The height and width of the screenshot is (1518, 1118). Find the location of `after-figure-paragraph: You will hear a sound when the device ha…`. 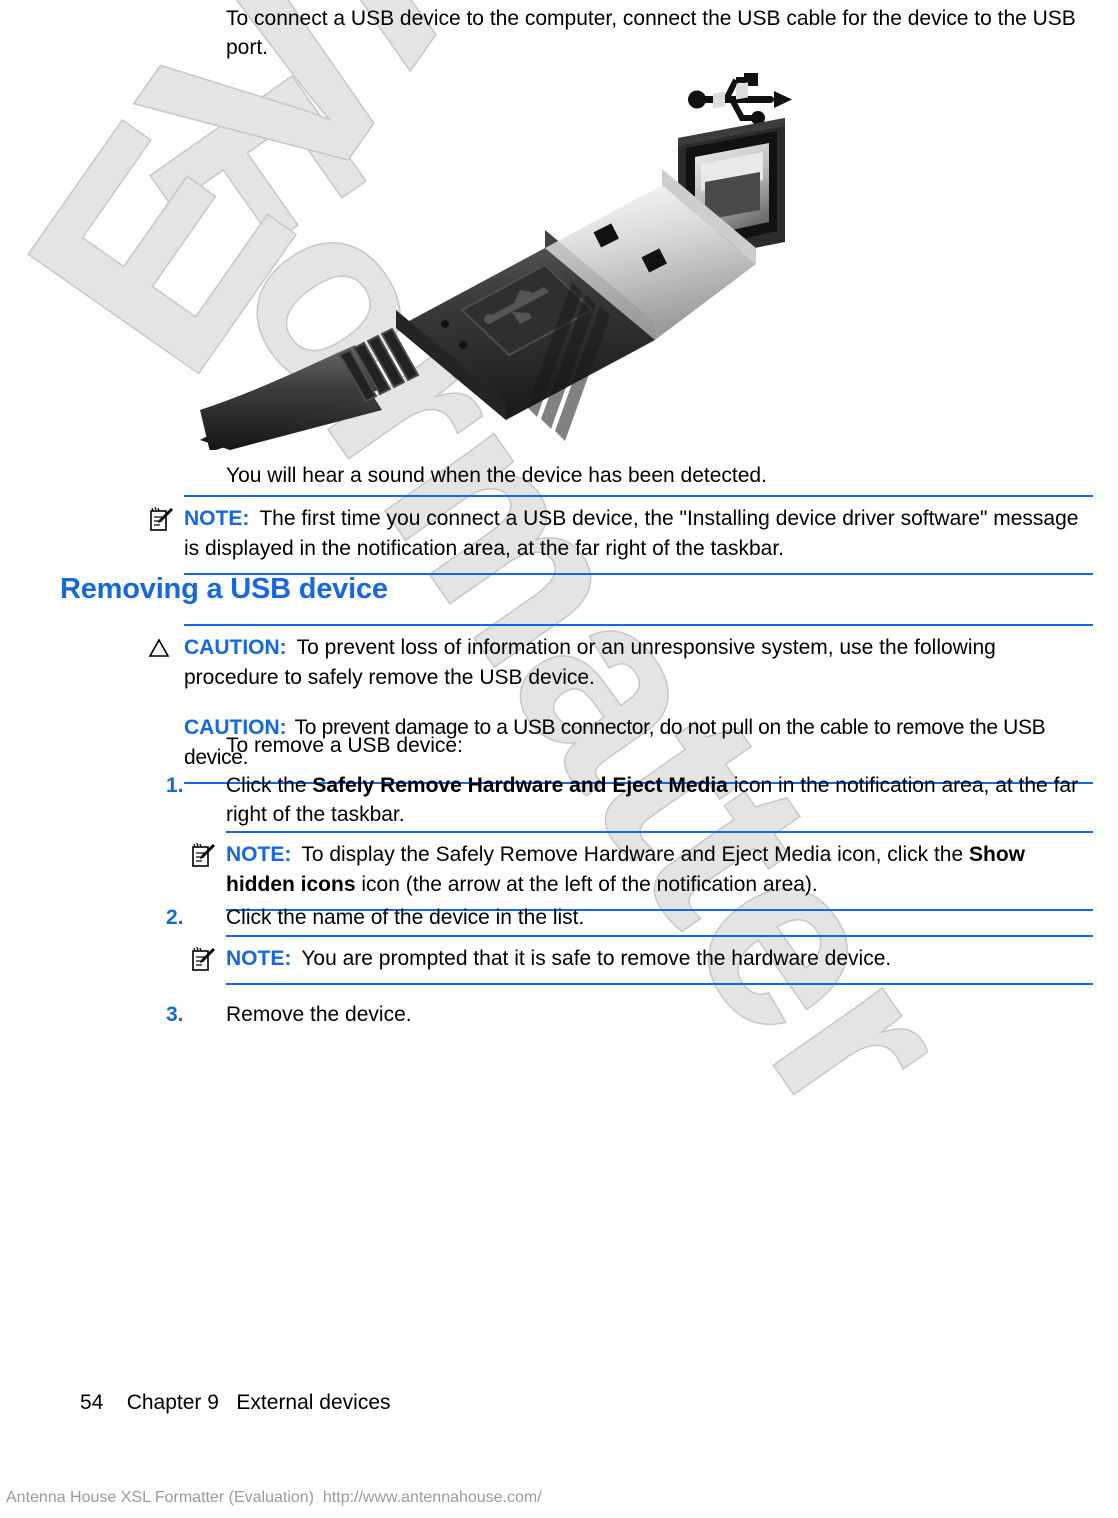

after-figure-paragraph: You will hear a sound when the device ha… is located at coordinates (496, 475).